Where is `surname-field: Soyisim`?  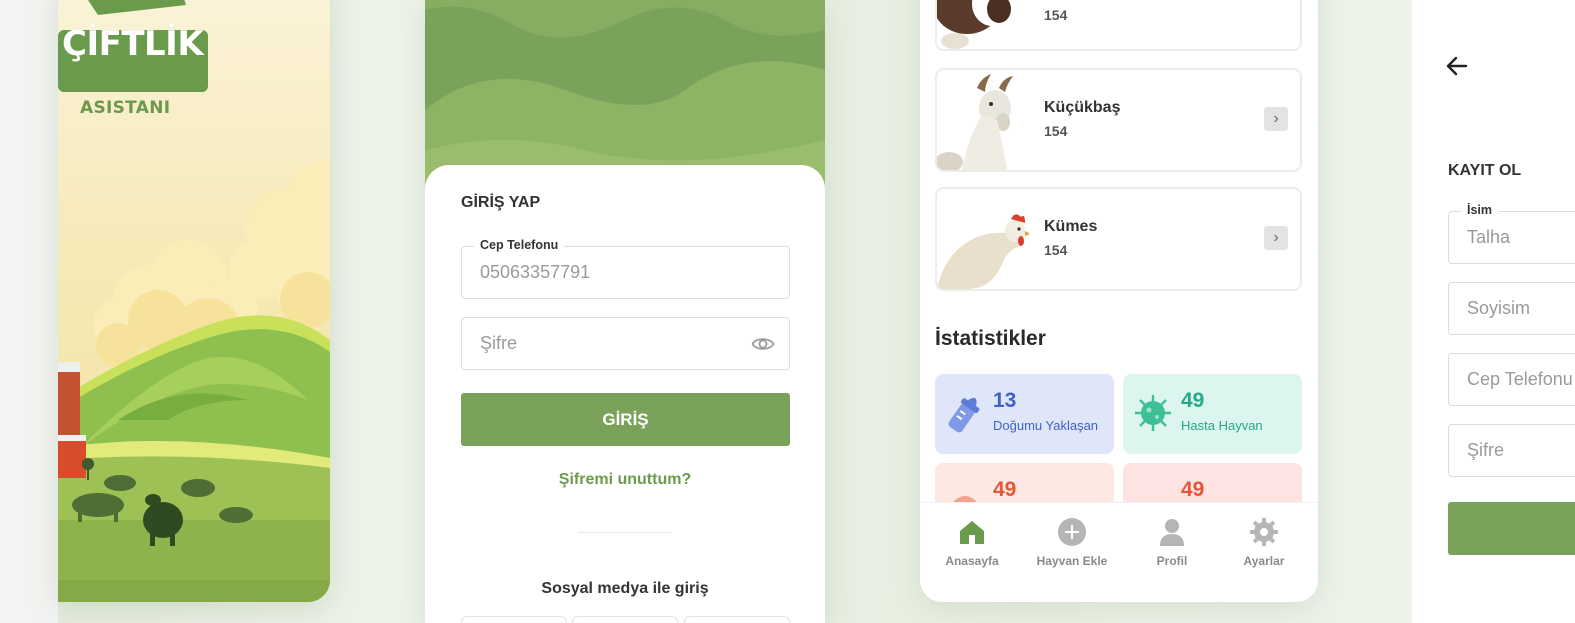 surname-field: Soyisim is located at coordinates (1511, 308).